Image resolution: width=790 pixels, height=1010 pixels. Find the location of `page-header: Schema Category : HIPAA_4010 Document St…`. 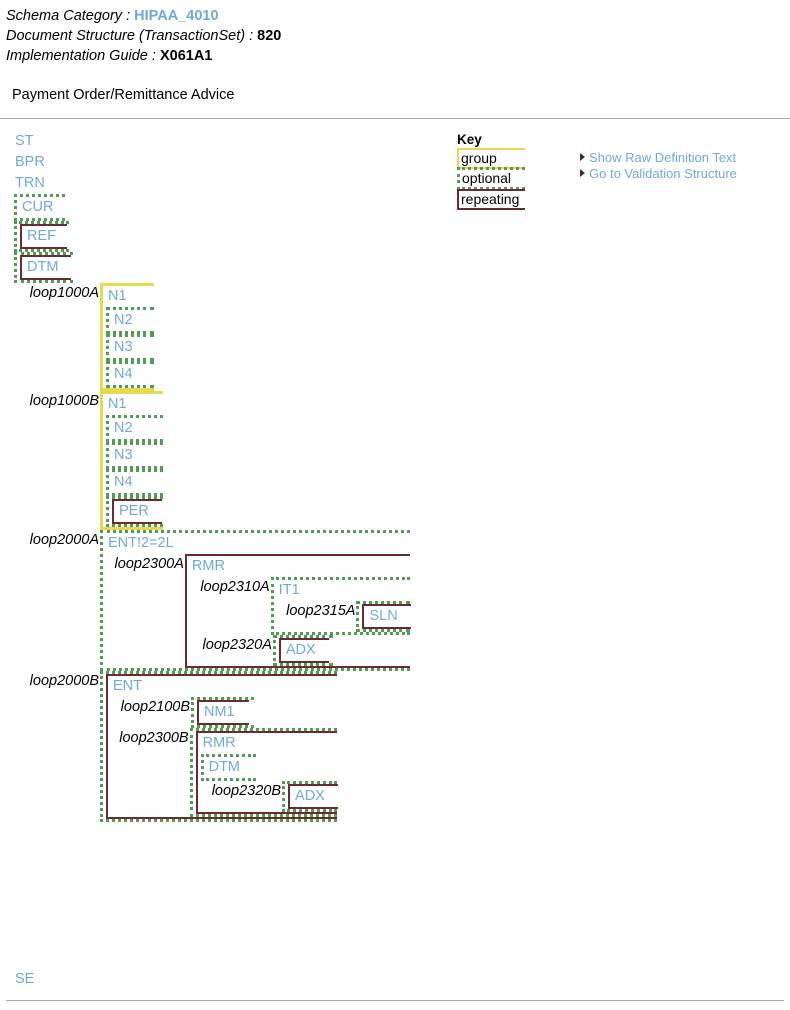

page-header: Schema Category : HIPAA_4010 Document St… is located at coordinates (395, 52).